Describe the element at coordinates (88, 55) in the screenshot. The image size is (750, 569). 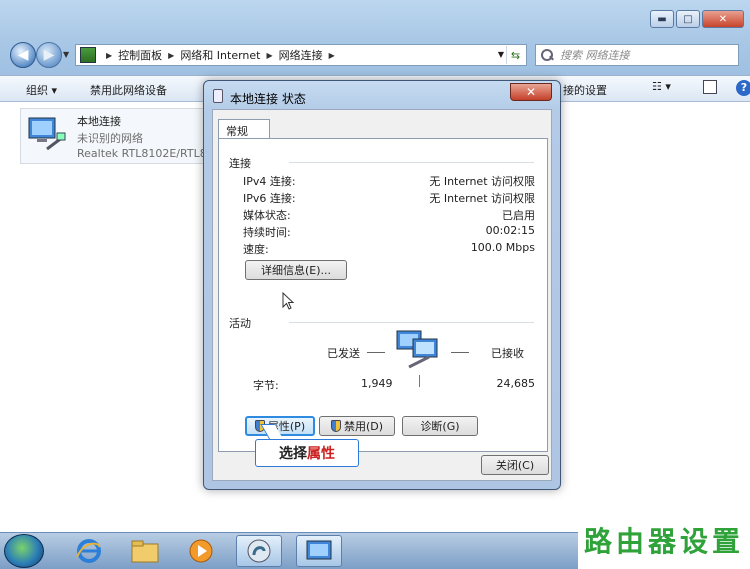
I see `control-panel-icon` at that location.